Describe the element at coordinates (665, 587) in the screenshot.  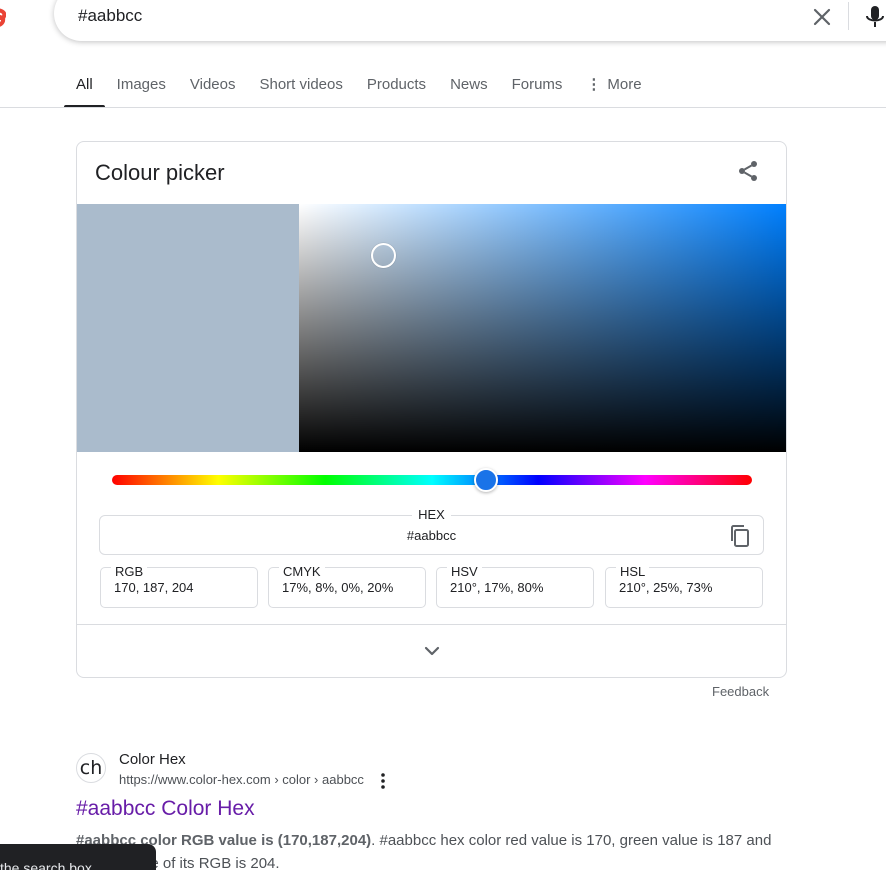
I see `hsl-input: 210°, 25%, 73%` at that location.